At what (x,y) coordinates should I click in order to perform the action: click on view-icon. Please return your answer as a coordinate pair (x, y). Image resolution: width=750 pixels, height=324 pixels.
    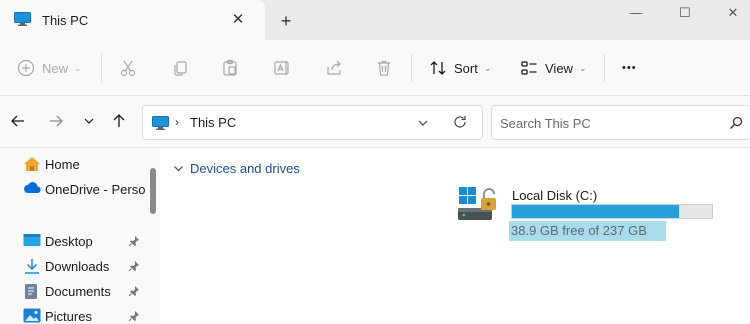
    Looking at the image, I should click on (529, 68).